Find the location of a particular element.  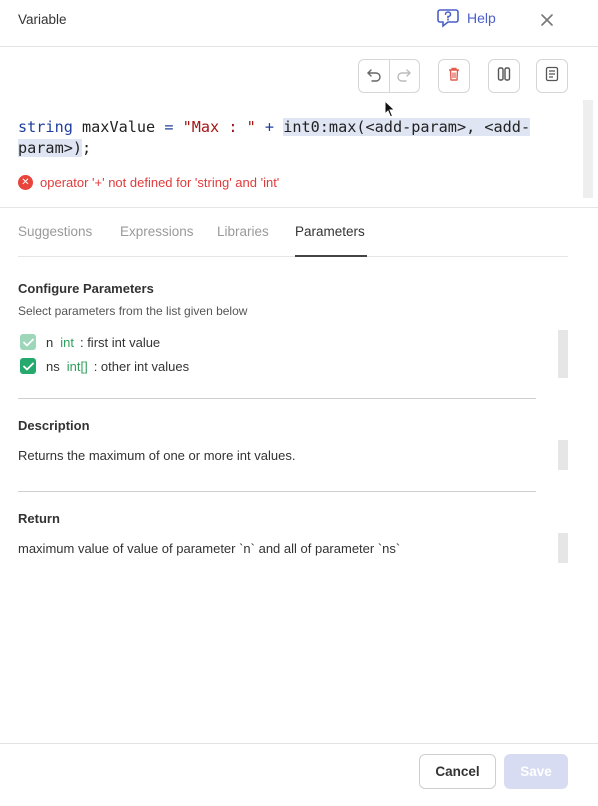

redo-button is located at coordinates (403, 76).